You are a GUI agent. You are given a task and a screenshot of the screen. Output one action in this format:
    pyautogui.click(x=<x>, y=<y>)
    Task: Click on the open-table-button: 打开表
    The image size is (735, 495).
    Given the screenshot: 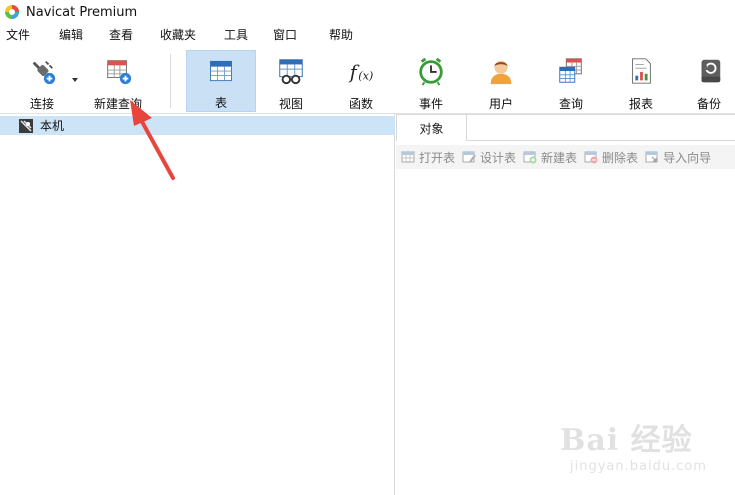 What is the action you would take?
    pyautogui.click(x=426, y=157)
    